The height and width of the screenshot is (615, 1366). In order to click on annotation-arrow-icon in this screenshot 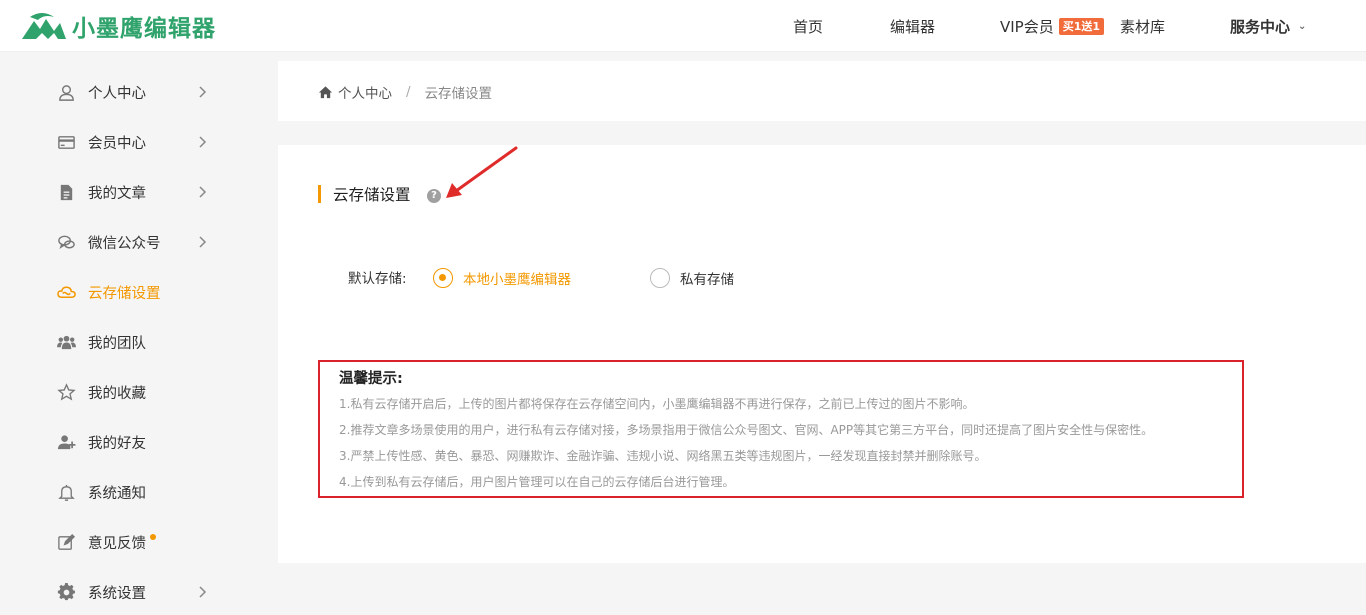, I will do `click(482, 172)`.